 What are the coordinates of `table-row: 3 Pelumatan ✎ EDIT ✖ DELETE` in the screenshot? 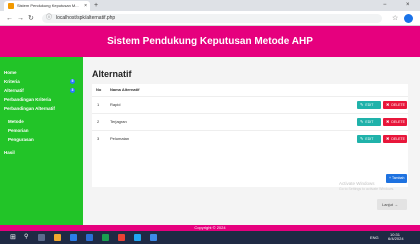 It's located at (250, 138).